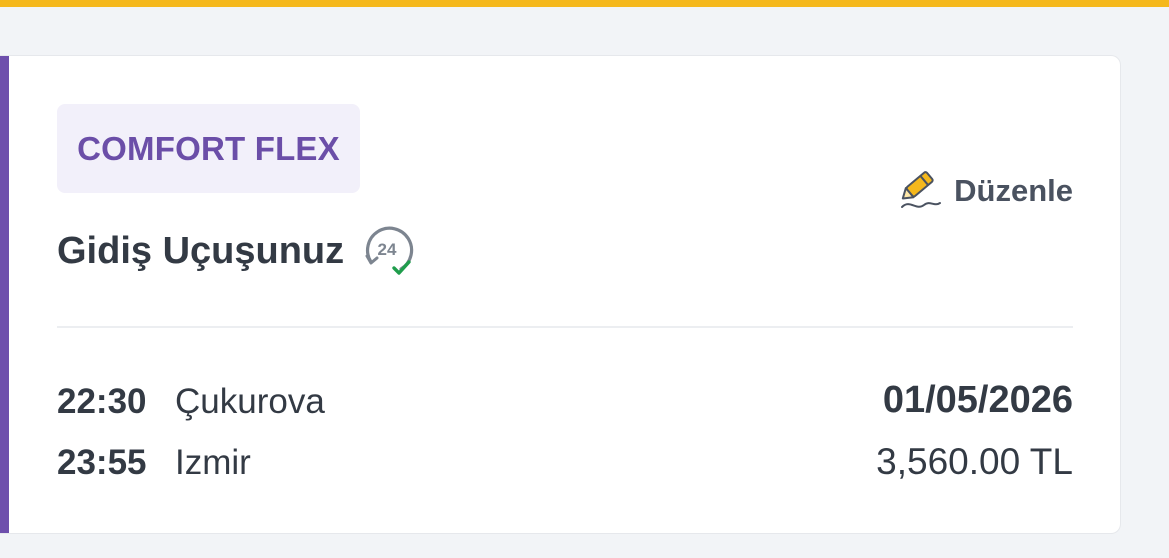 This screenshot has width=1169, height=558. Describe the element at coordinates (921, 189) in the screenshot. I see `pencil-edit-icon` at that location.